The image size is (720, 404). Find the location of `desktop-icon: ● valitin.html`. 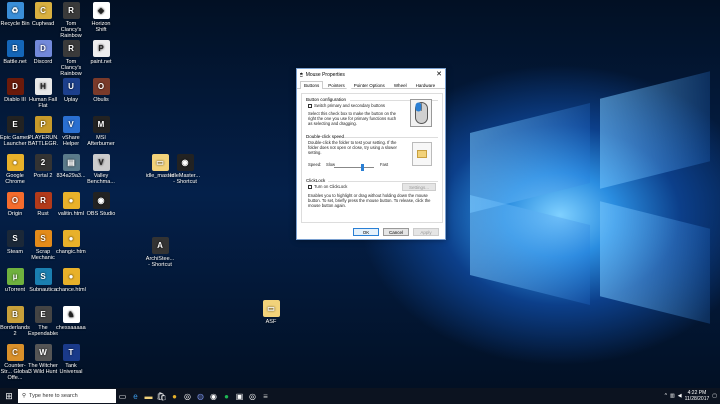

desktop-icon: ● valitin.html is located at coordinates (71, 204).